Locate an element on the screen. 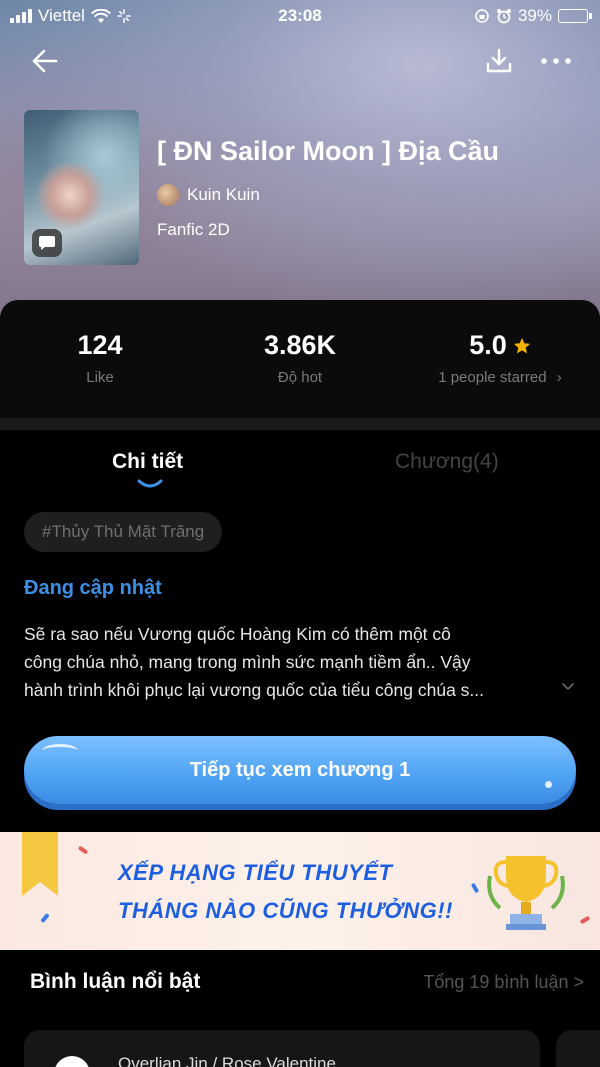 Image resolution: width=600 pixels, height=1067 pixels. comment-card is located at coordinates (578, 1048).